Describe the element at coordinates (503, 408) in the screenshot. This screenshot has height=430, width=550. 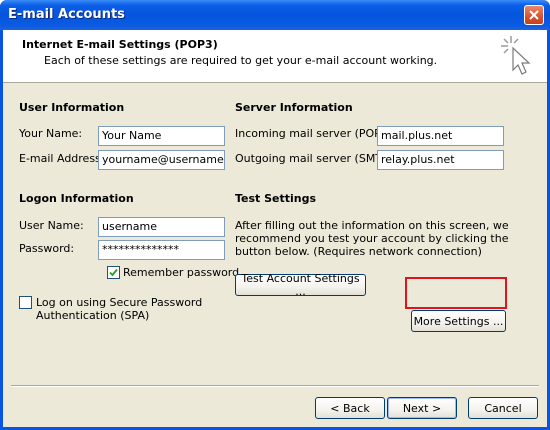
I see `cancel-button: Cancel` at that location.